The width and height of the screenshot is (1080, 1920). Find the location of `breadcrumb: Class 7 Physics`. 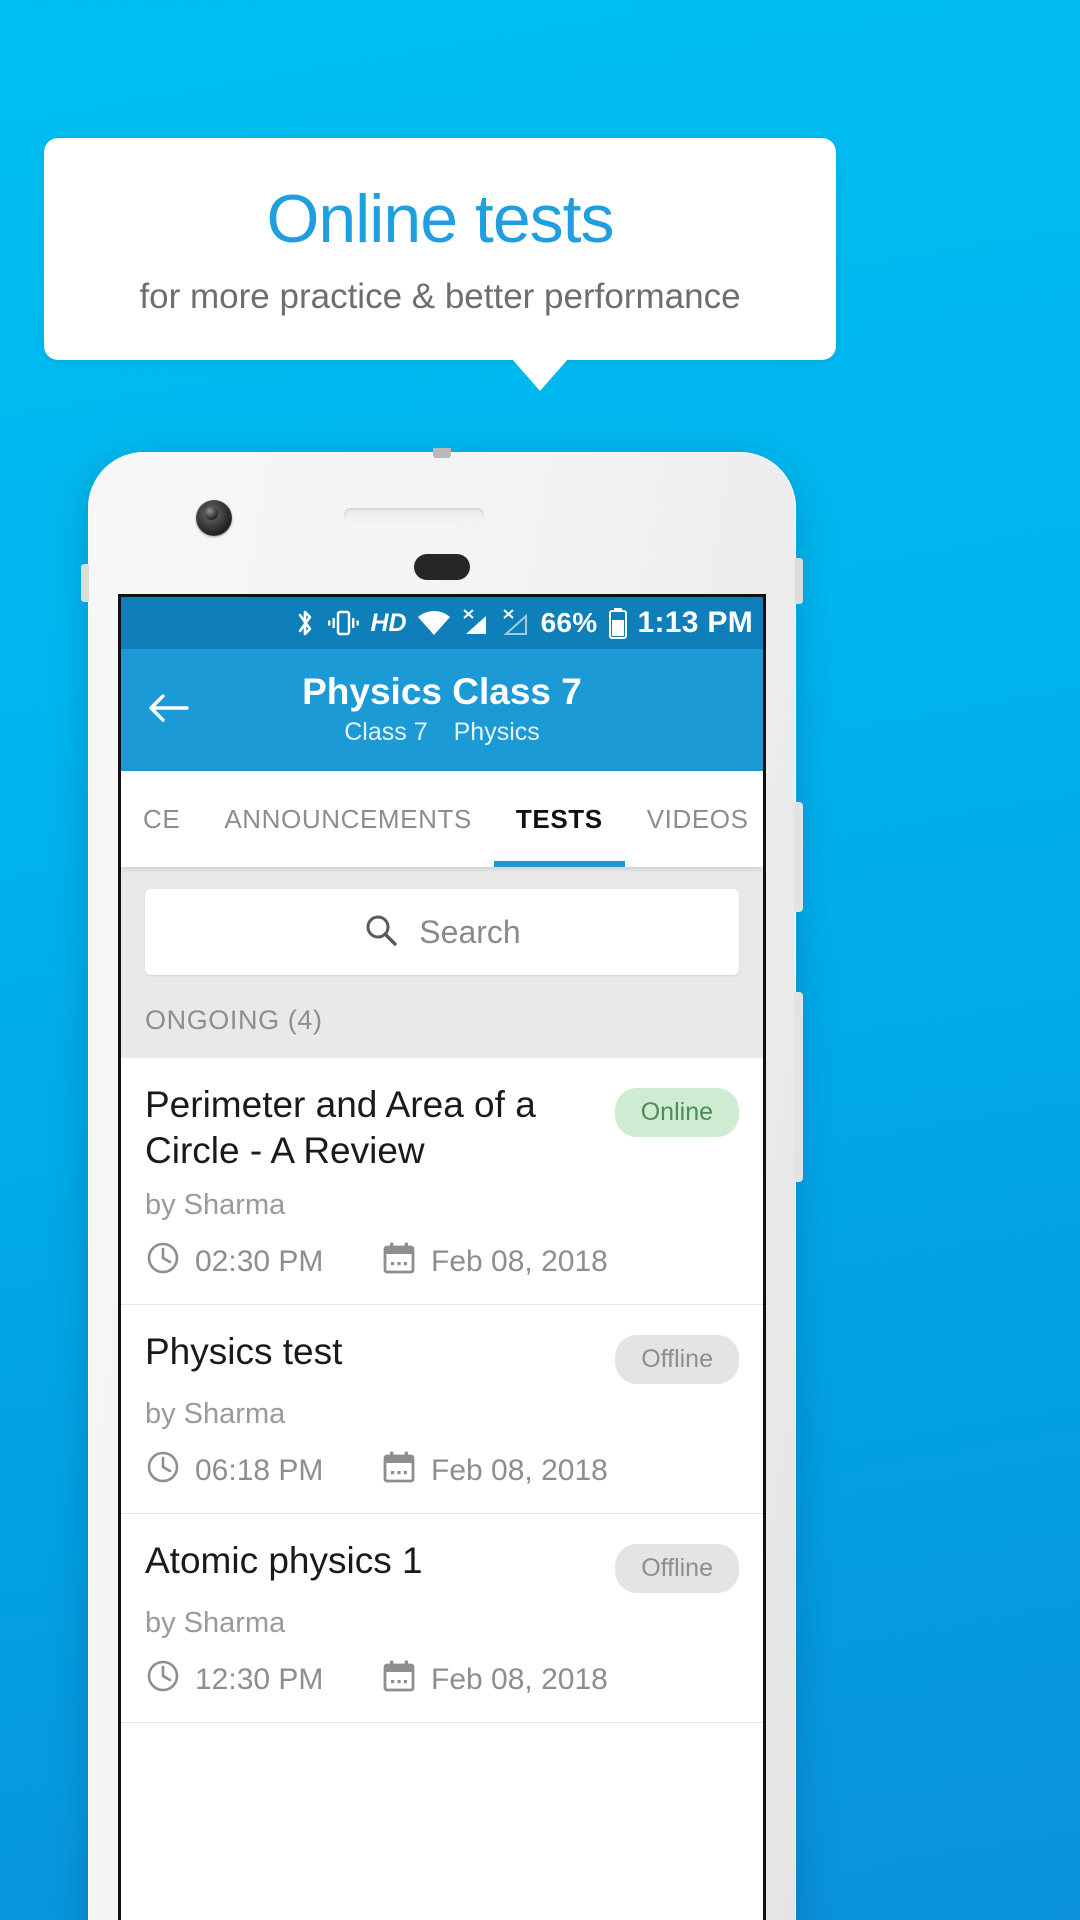

breadcrumb: Class 7 Physics is located at coordinates (442, 732).